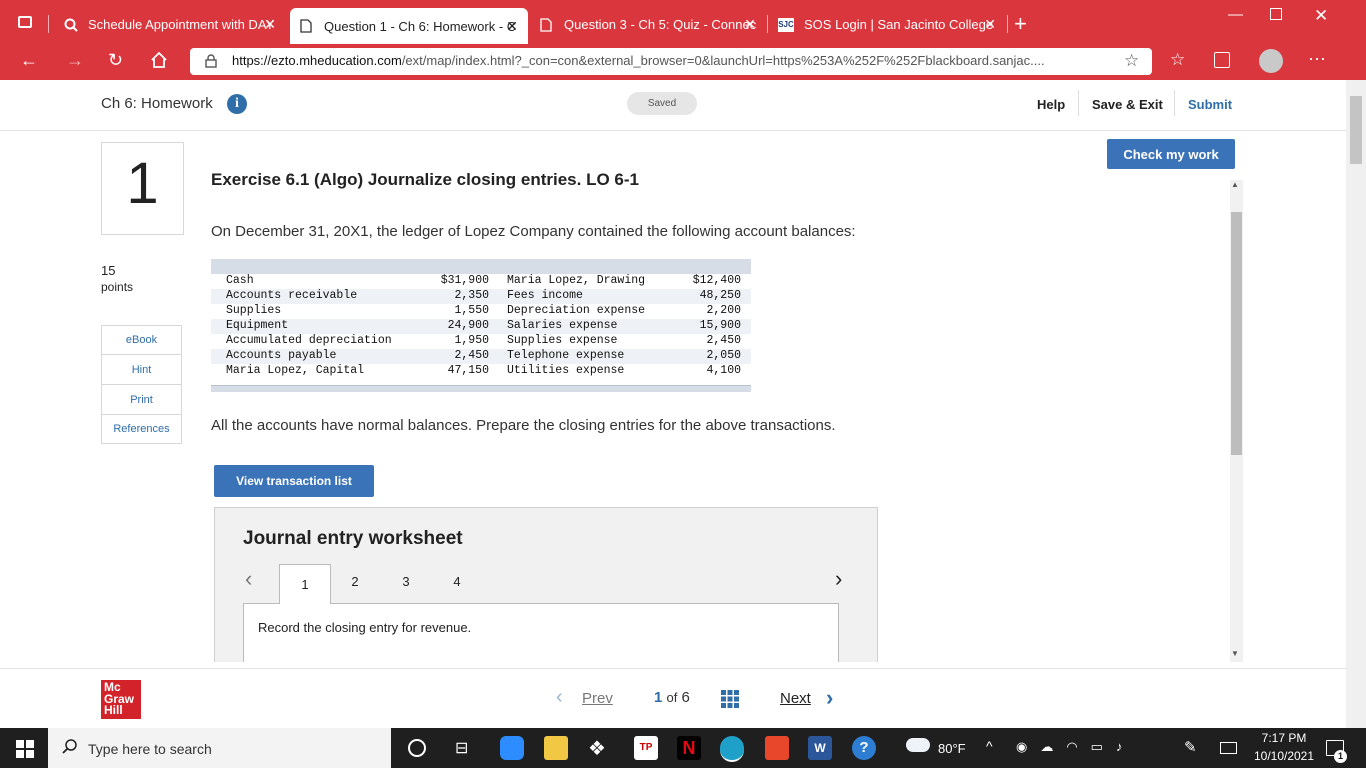 This screenshot has height=768, width=1366. What do you see at coordinates (820, 748) in the screenshot?
I see `word-icon: W` at bounding box center [820, 748].